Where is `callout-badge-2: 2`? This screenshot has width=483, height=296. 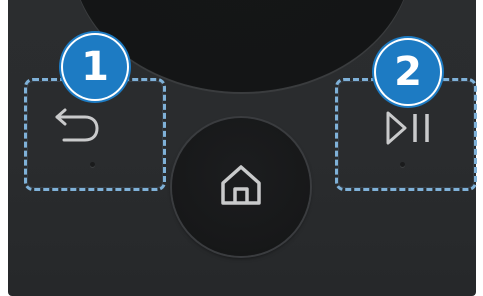
callout-badge-2: 2 is located at coordinates (408, 72).